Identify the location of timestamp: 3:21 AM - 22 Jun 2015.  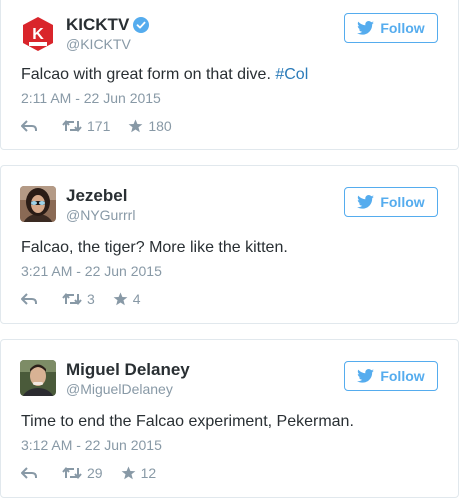
(91, 271).